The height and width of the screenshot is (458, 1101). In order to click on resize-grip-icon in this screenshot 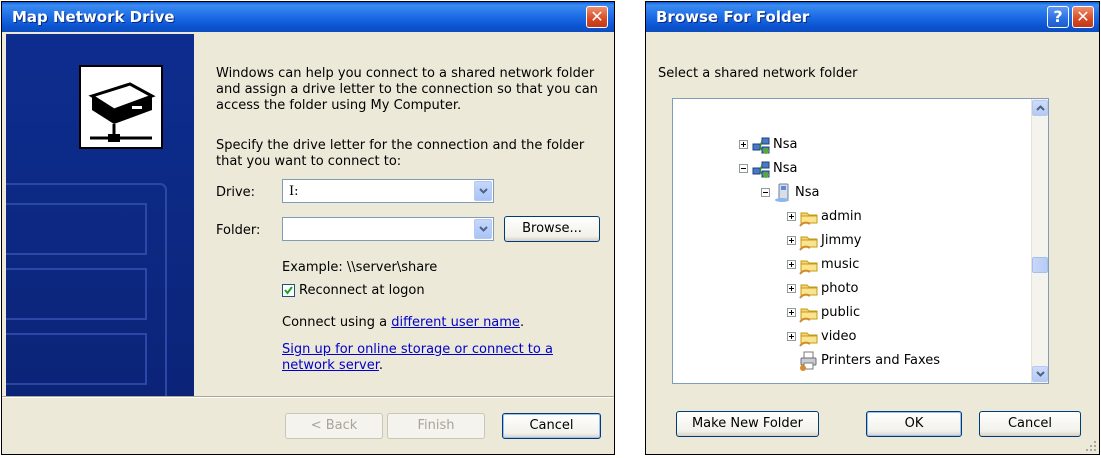, I will do `click(1091, 446)`.